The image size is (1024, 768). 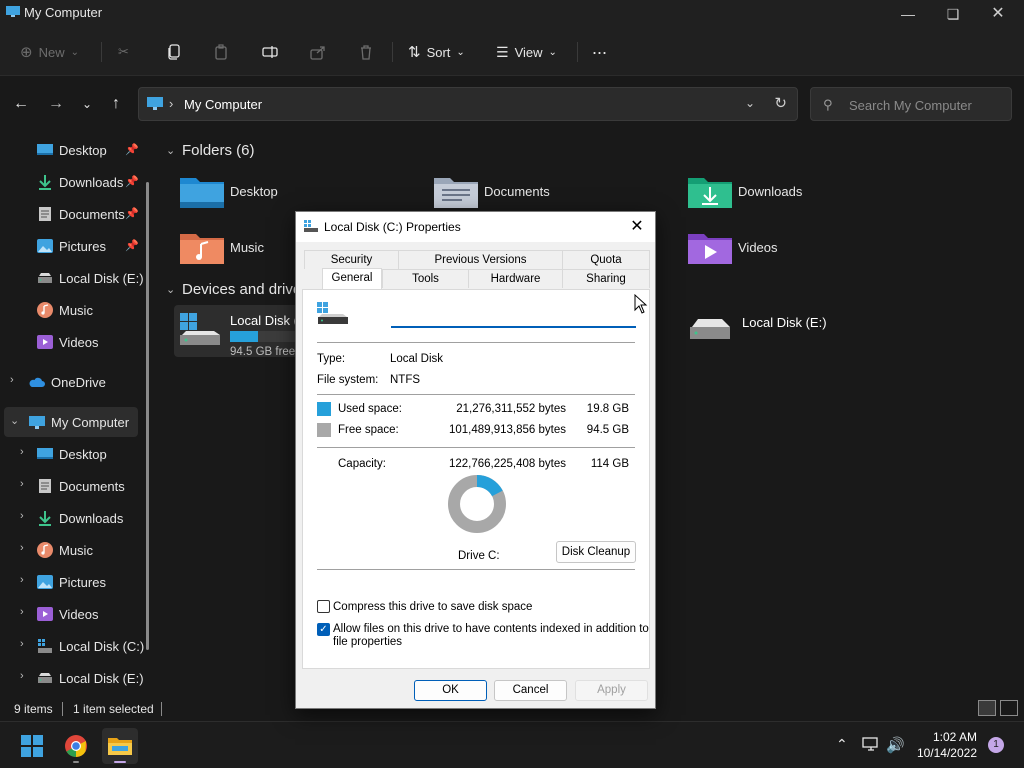 What do you see at coordinates (637, 226) in the screenshot?
I see `dialog-close-button: ✕` at bounding box center [637, 226].